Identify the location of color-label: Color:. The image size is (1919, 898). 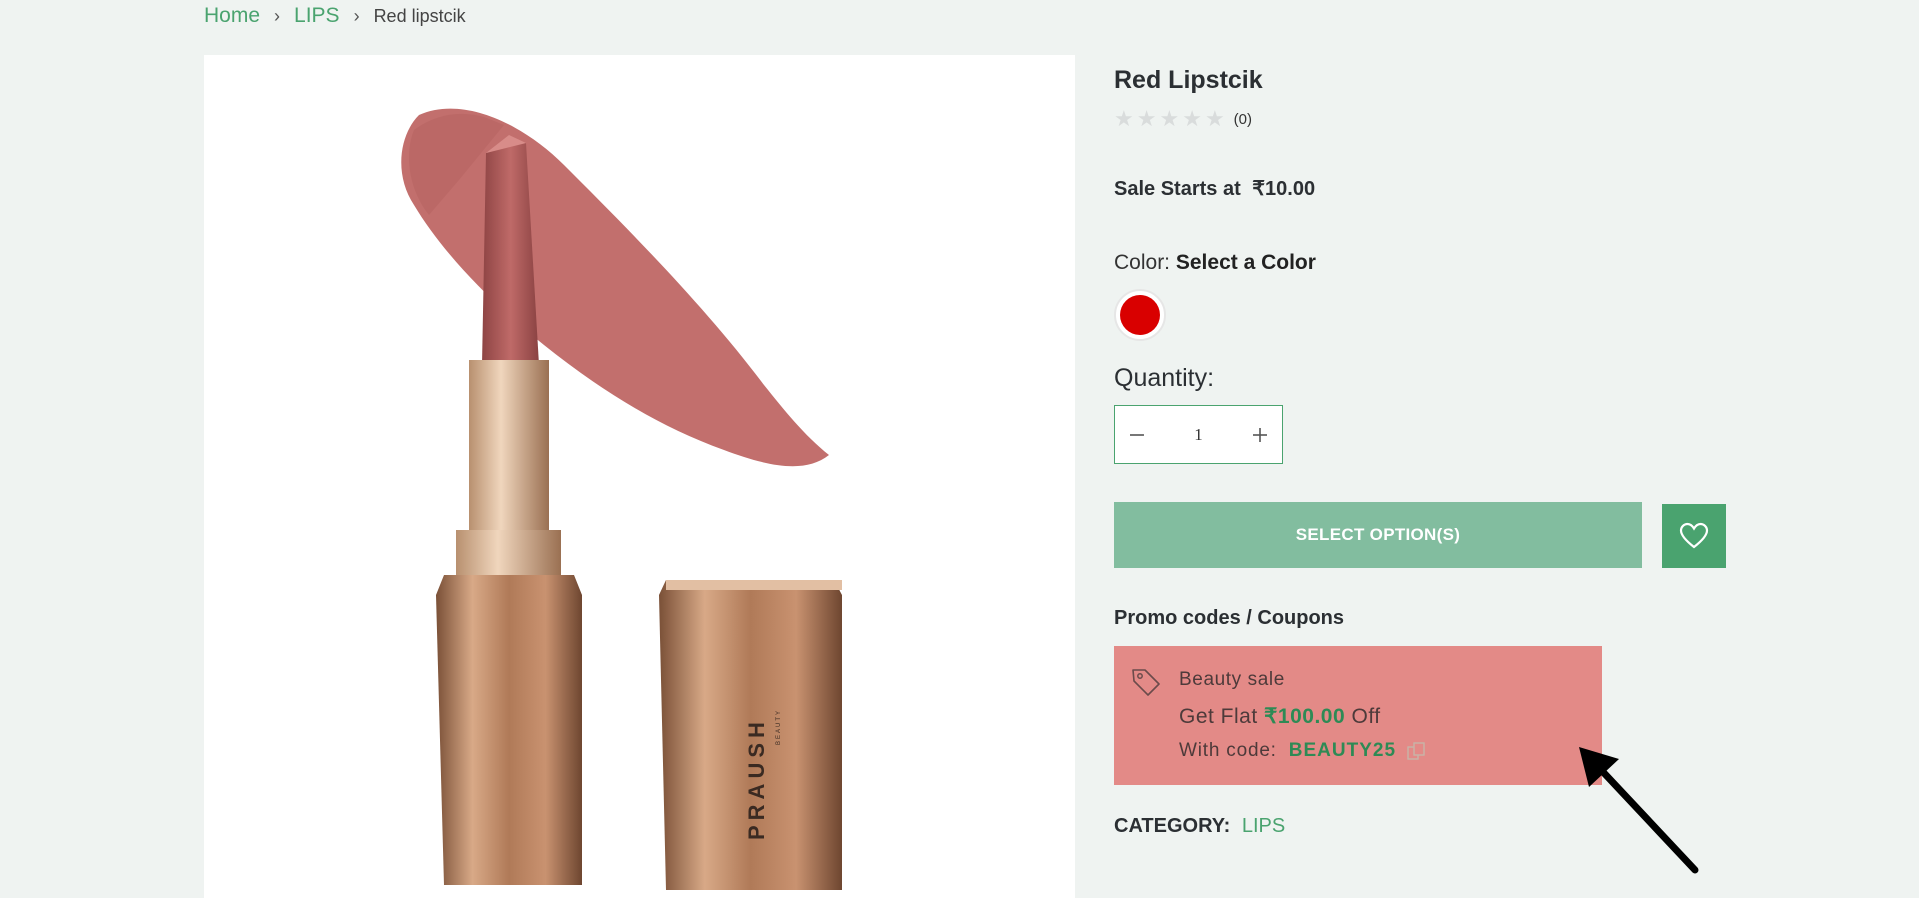
(1142, 262).